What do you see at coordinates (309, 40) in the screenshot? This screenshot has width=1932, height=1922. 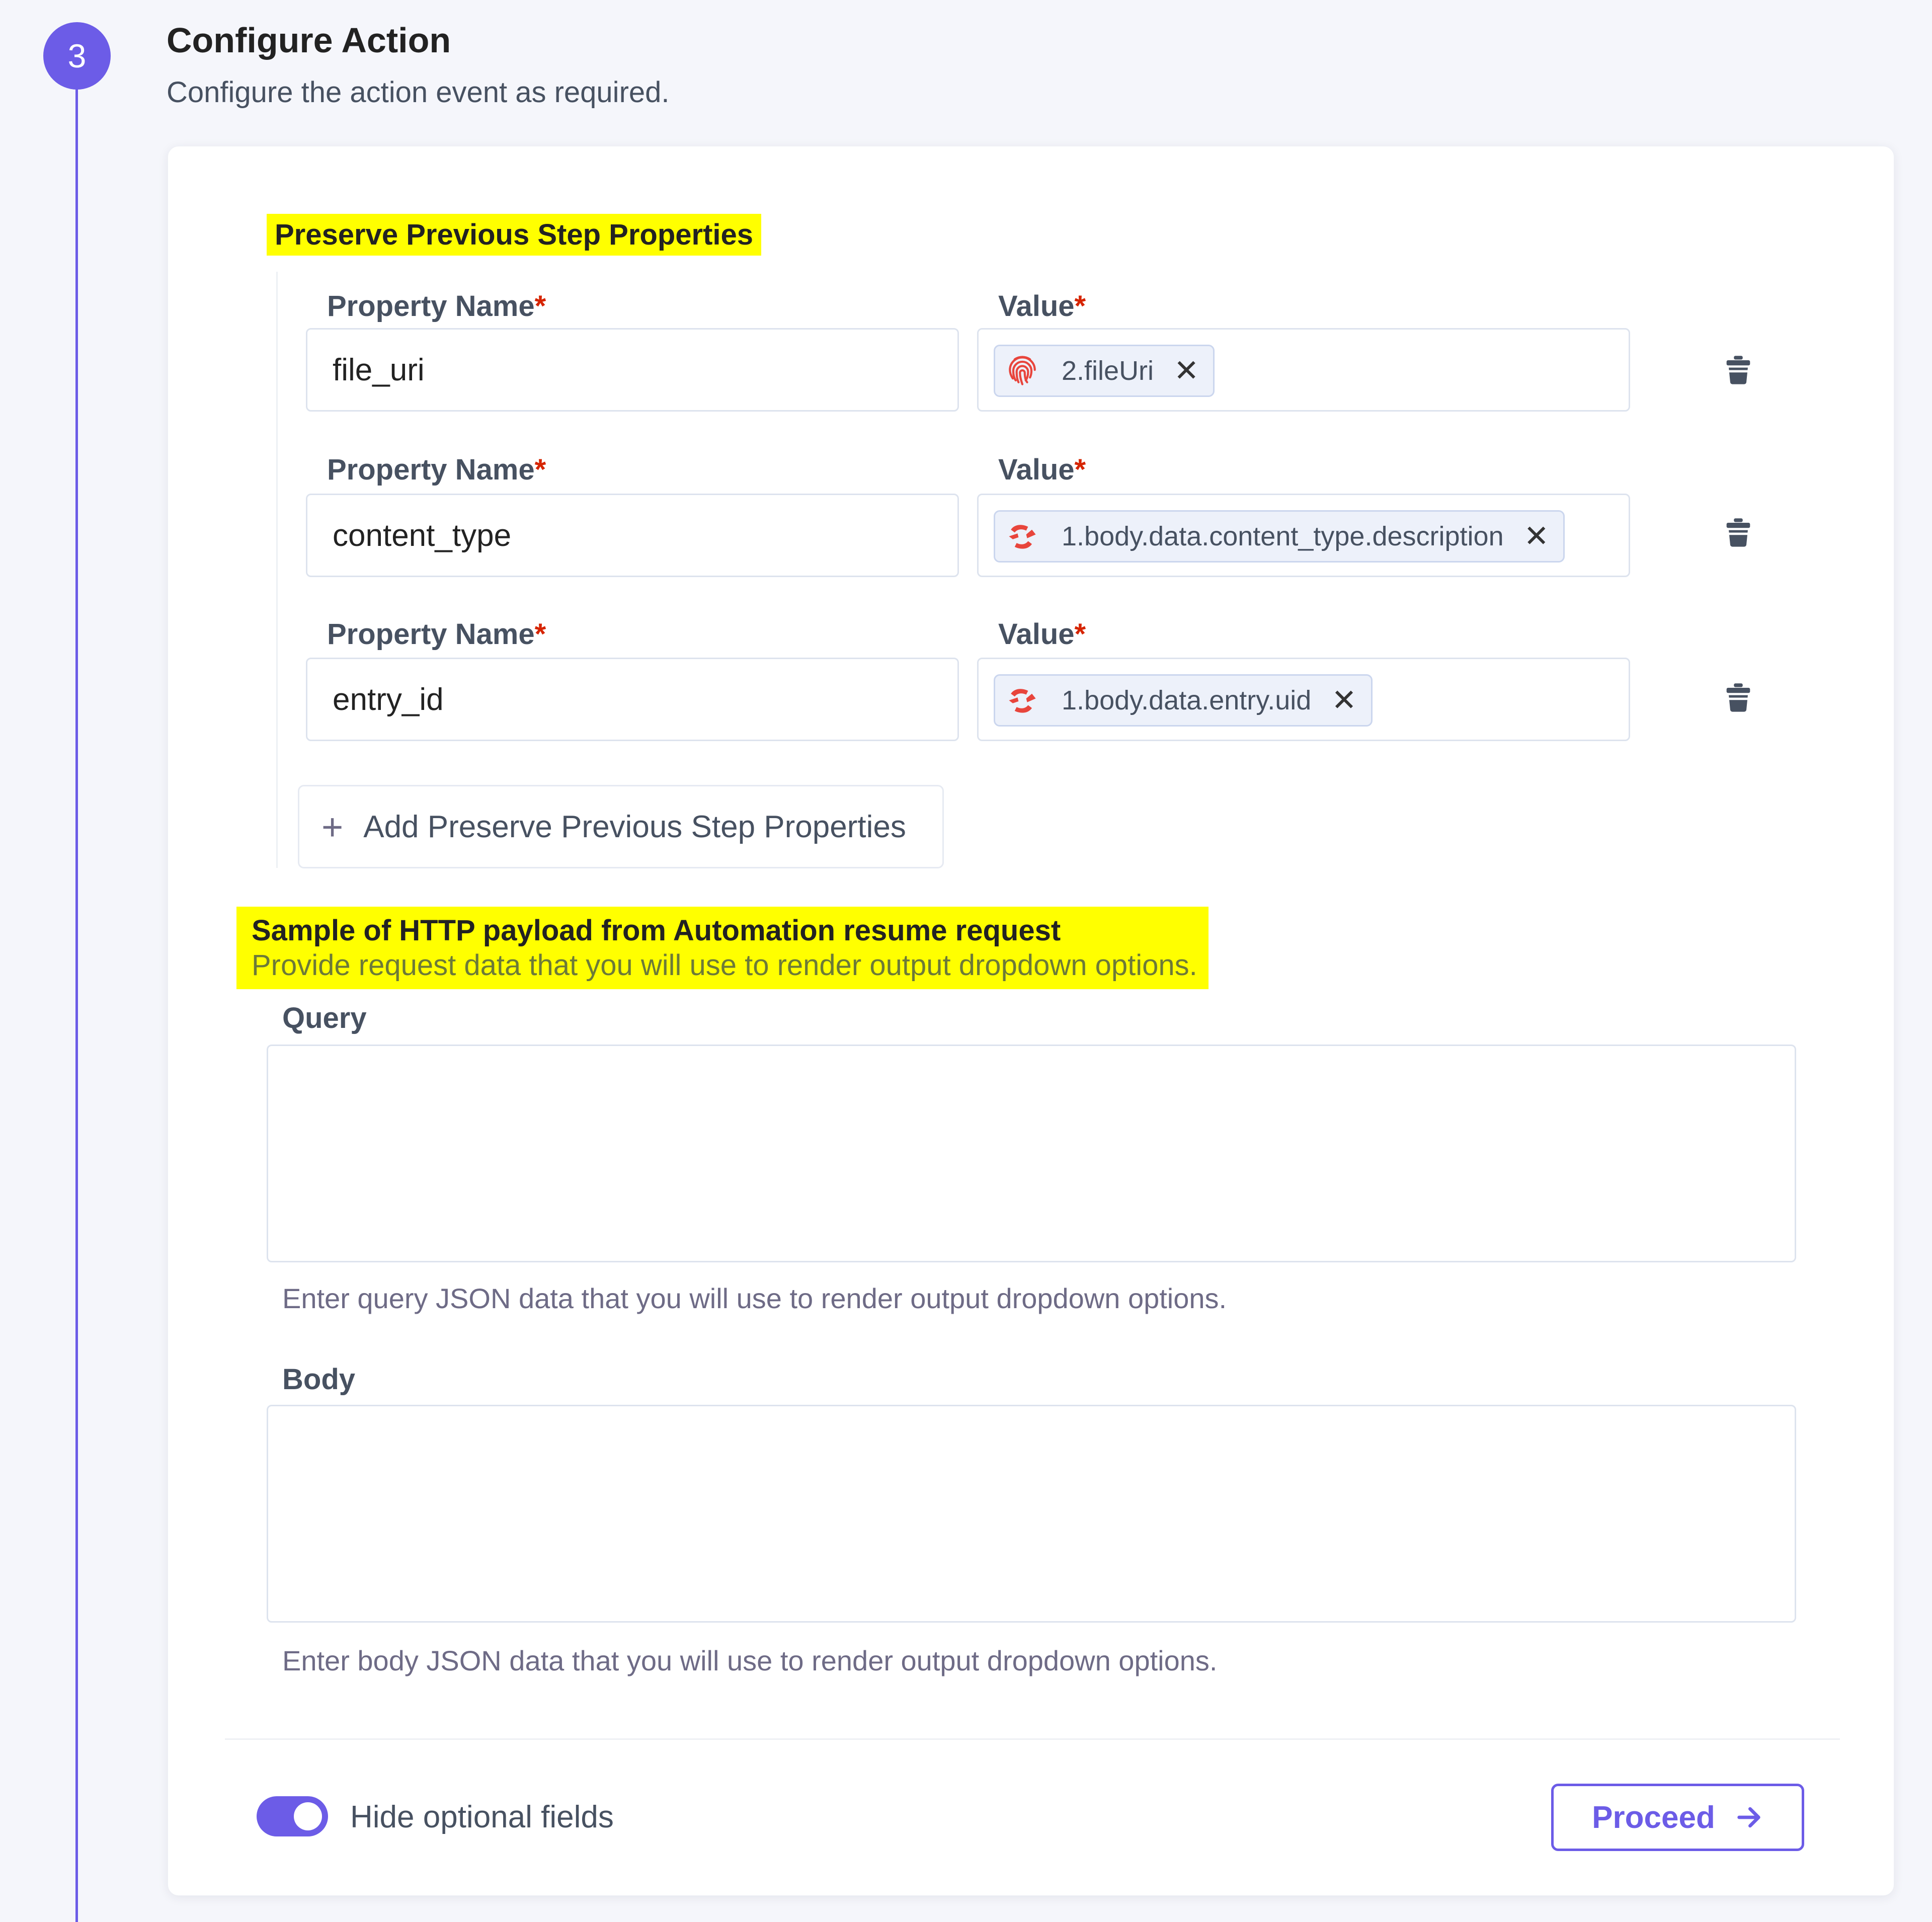 I see `step-title: Configure Action` at bounding box center [309, 40].